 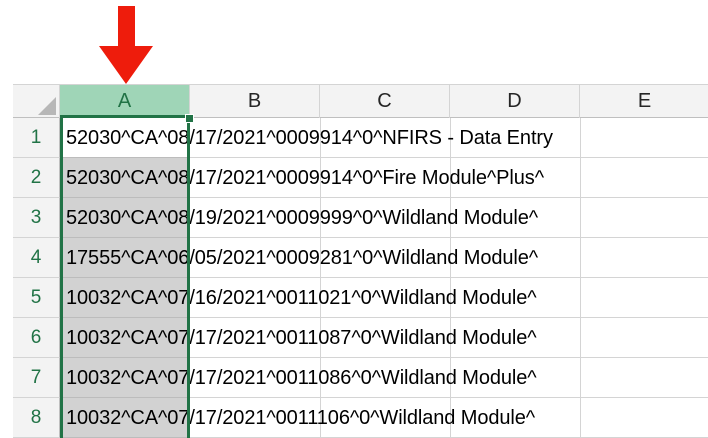 I want to click on column-header-d: D, so click(x=515, y=101).